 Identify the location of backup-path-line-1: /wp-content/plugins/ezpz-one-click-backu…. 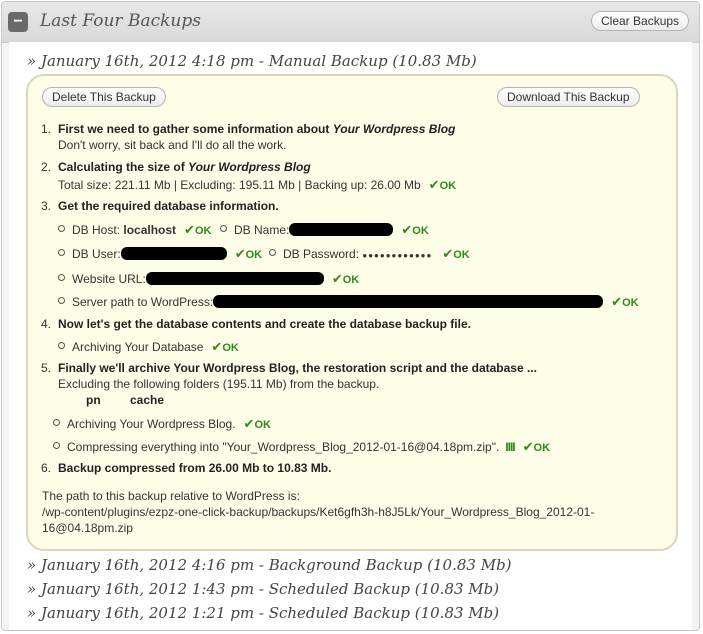
(318, 512).